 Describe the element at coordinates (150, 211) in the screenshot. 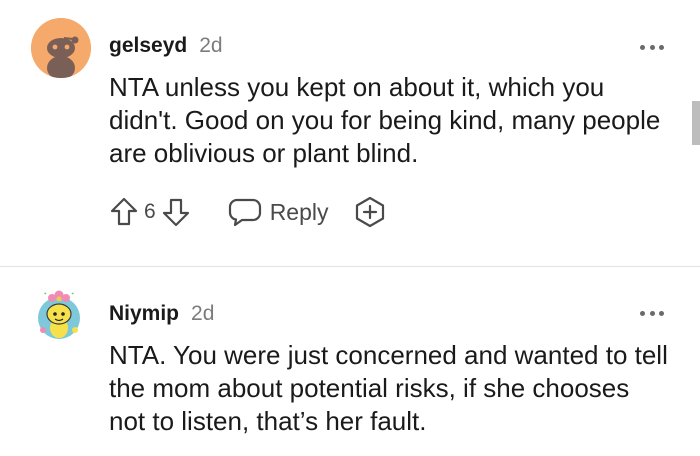

I see `vote-score: 6` at that location.